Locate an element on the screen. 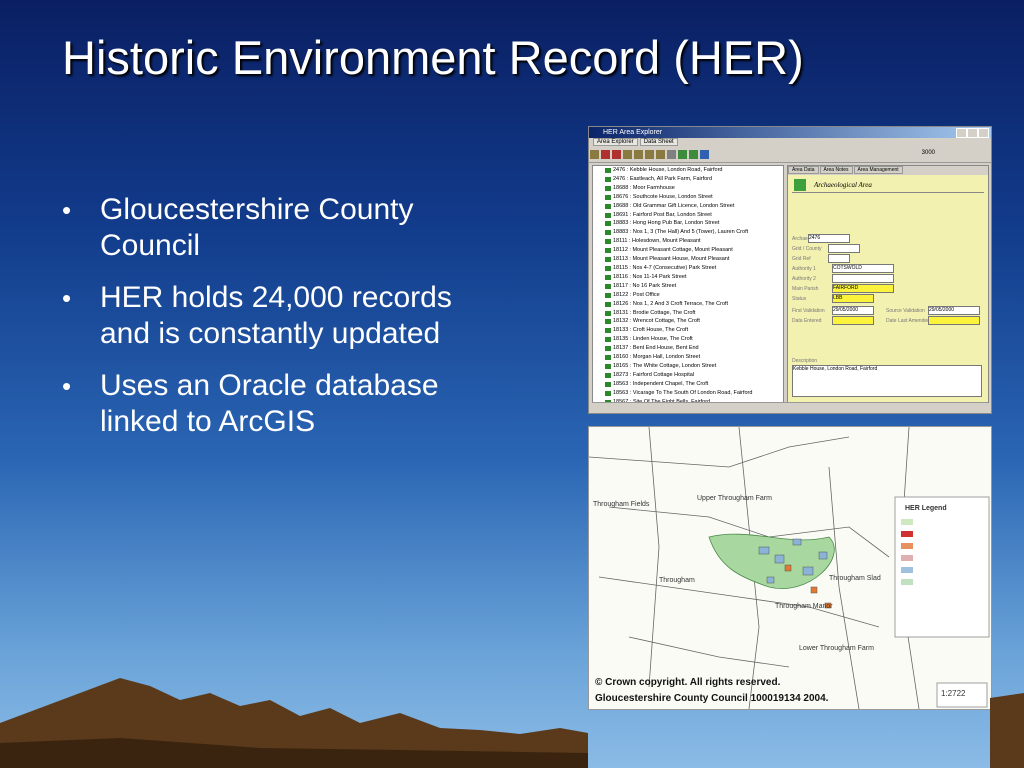 The width and height of the screenshot is (1024, 768). window-titlebar: HER Area Explorer is located at coordinates (790, 132).